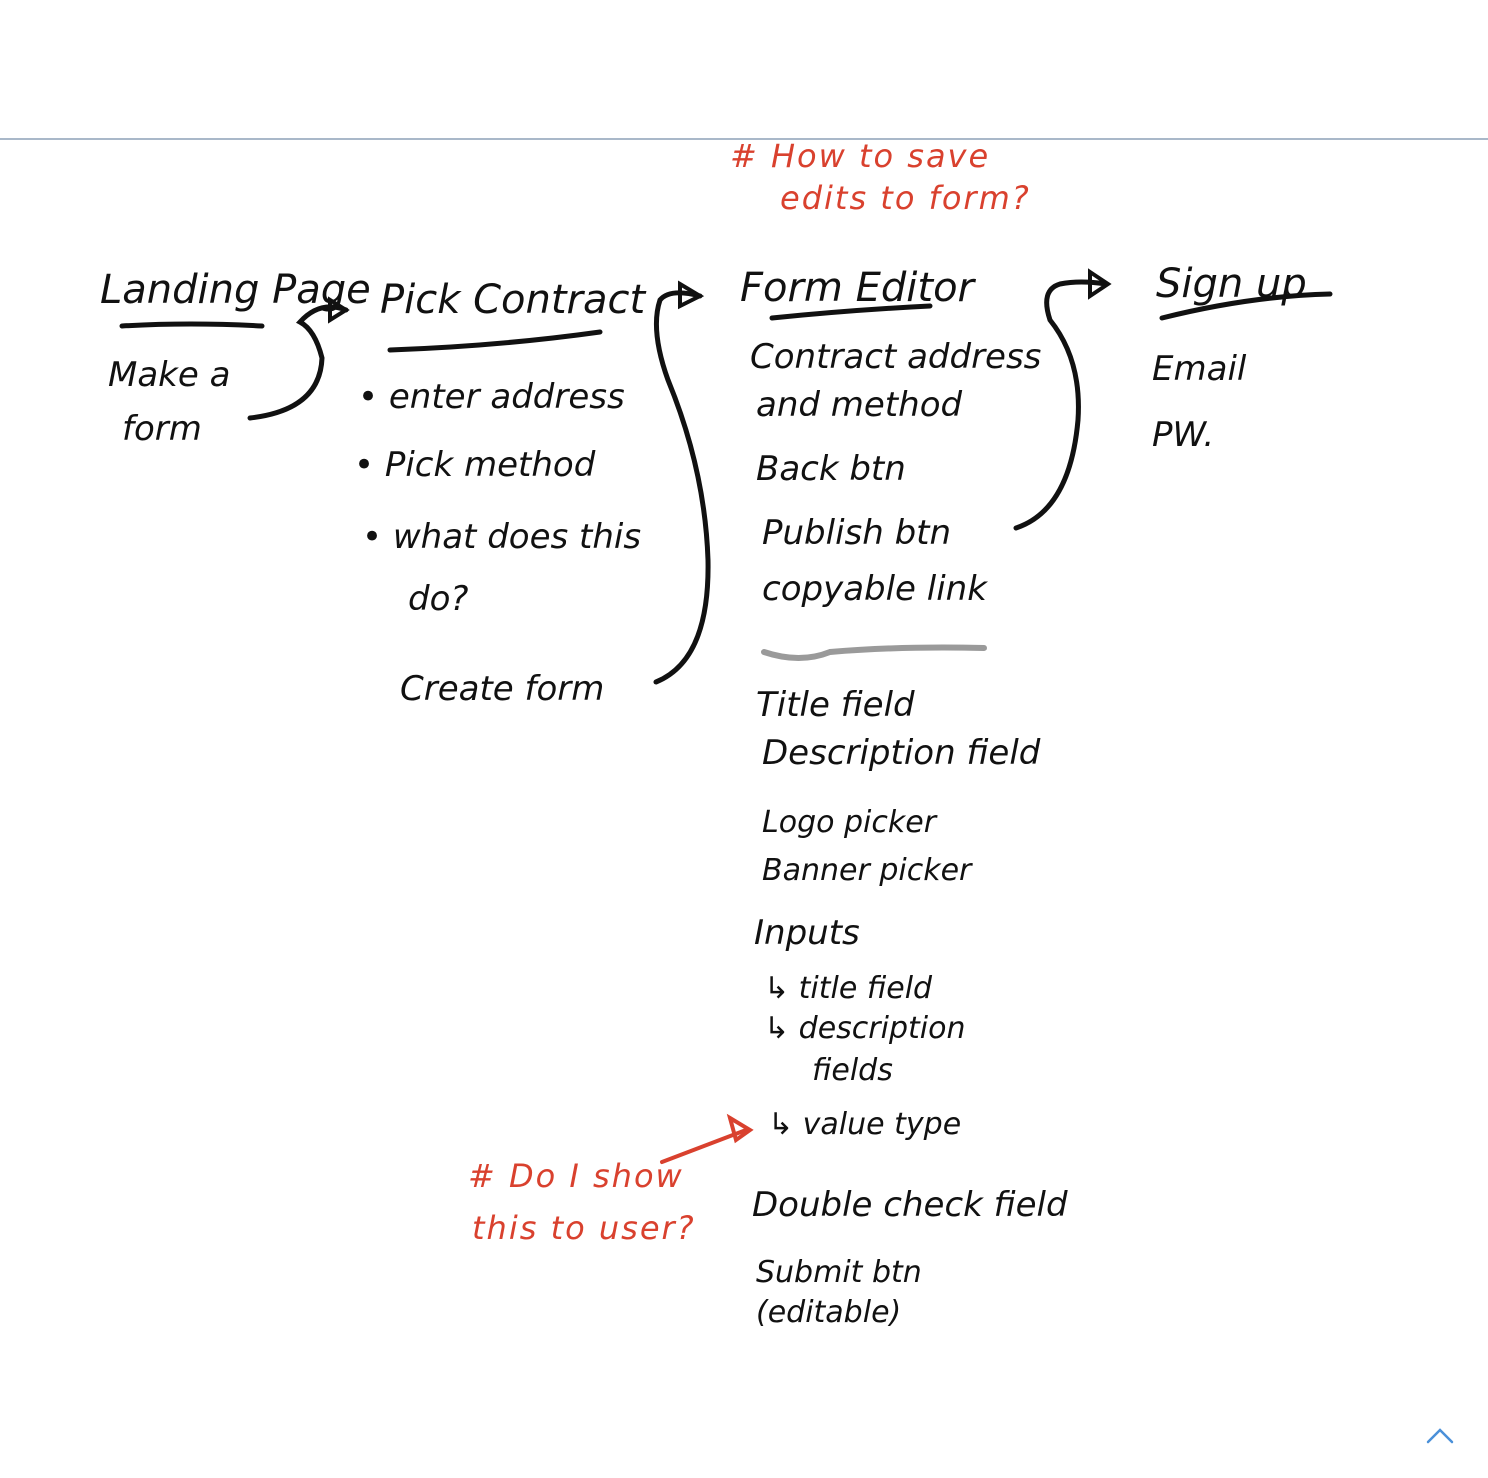 The width and height of the screenshot is (1488, 1478). I want to click on pick-contract-item-address: • enter address, so click(491, 397).